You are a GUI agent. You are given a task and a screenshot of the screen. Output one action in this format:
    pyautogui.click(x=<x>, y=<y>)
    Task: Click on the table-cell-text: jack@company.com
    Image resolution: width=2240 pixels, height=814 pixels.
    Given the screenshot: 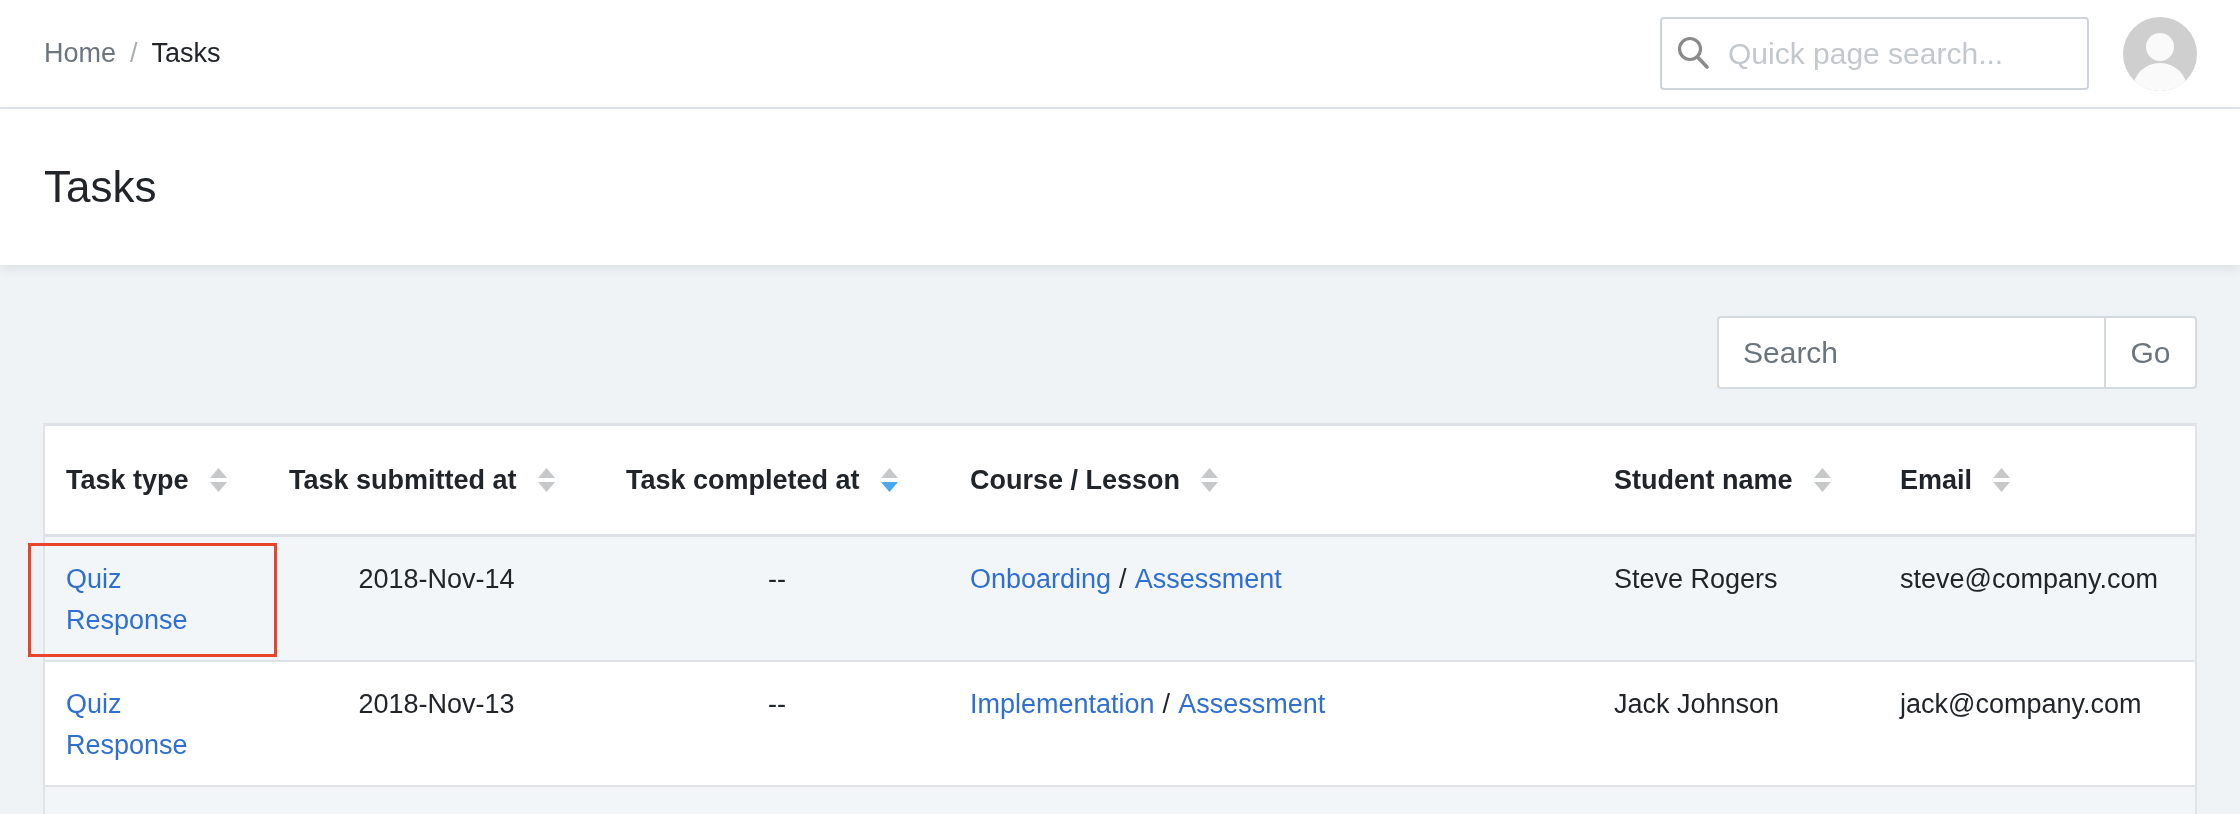 What is the action you would take?
    pyautogui.click(x=2021, y=704)
    